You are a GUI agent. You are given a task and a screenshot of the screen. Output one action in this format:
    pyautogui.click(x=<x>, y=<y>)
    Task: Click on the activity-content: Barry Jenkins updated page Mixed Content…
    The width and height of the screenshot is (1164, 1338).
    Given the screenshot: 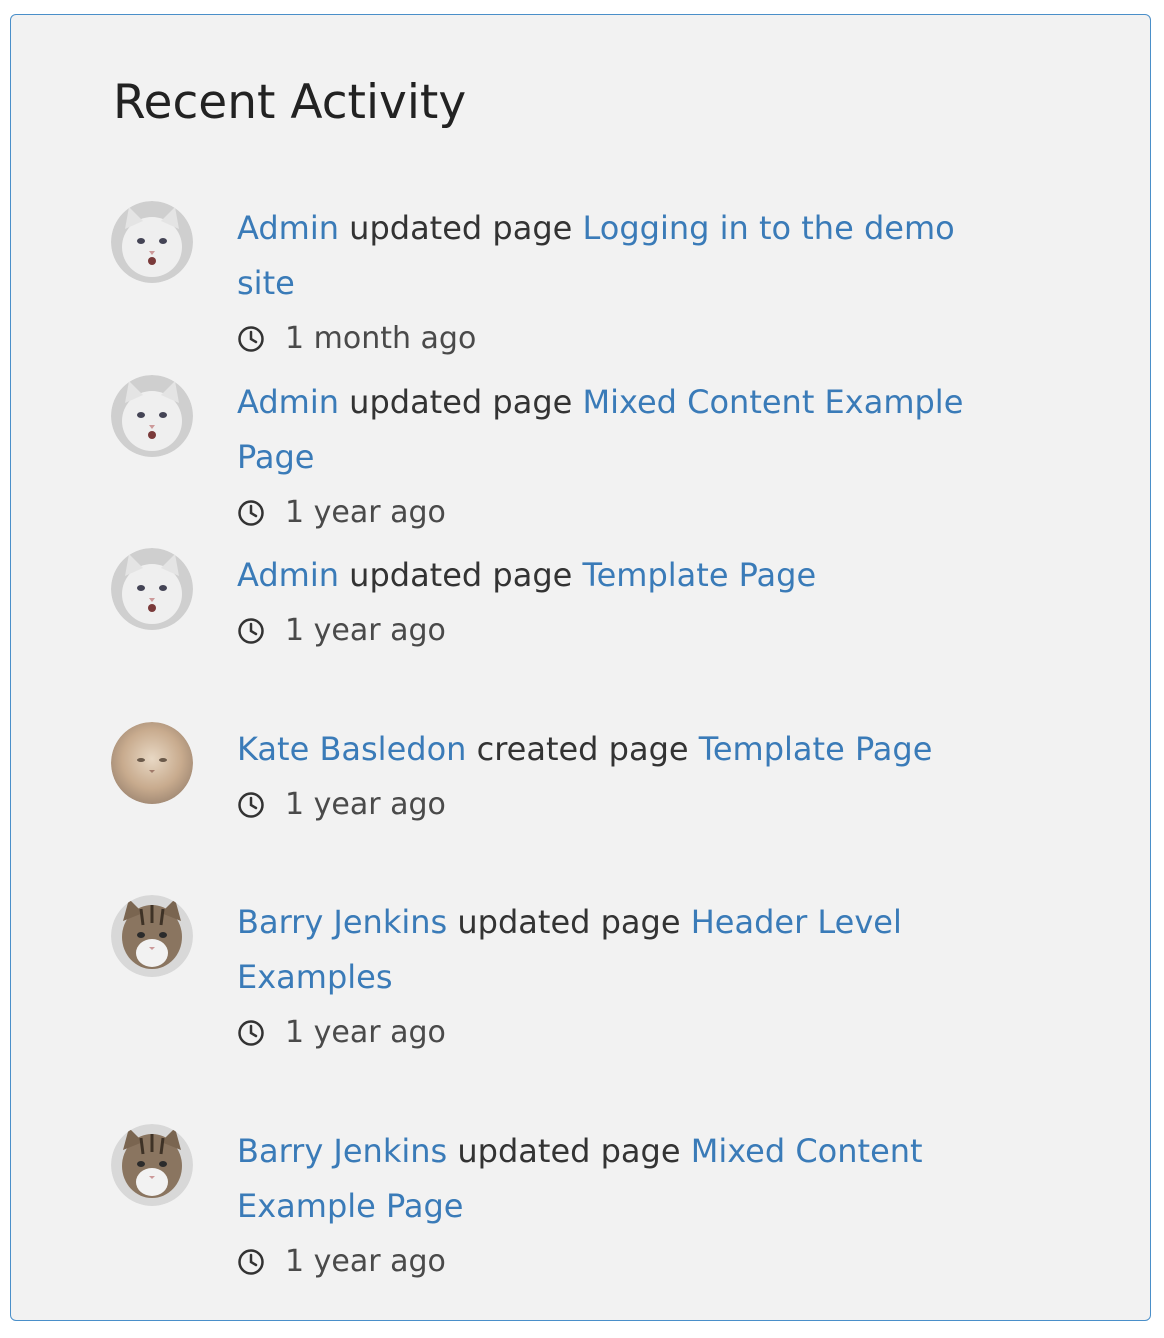 What is the action you would take?
    pyautogui.click(x=617, y=1206)
    